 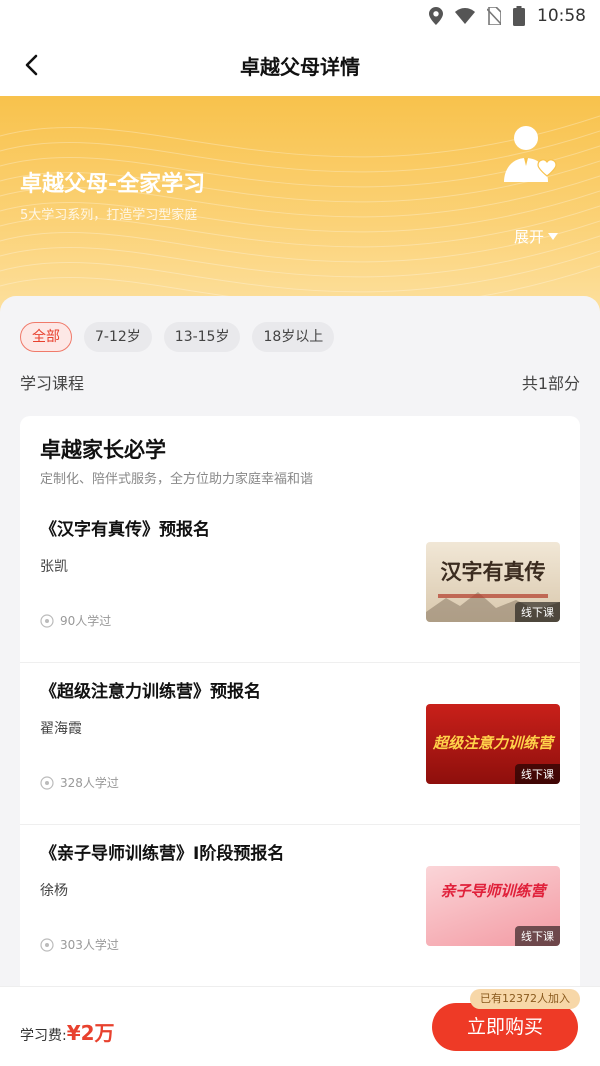 What do you see at coordinates (54, 891) in the screenshot?
I see `course-teacher: 徐杨` at bounding box center [54, 891].